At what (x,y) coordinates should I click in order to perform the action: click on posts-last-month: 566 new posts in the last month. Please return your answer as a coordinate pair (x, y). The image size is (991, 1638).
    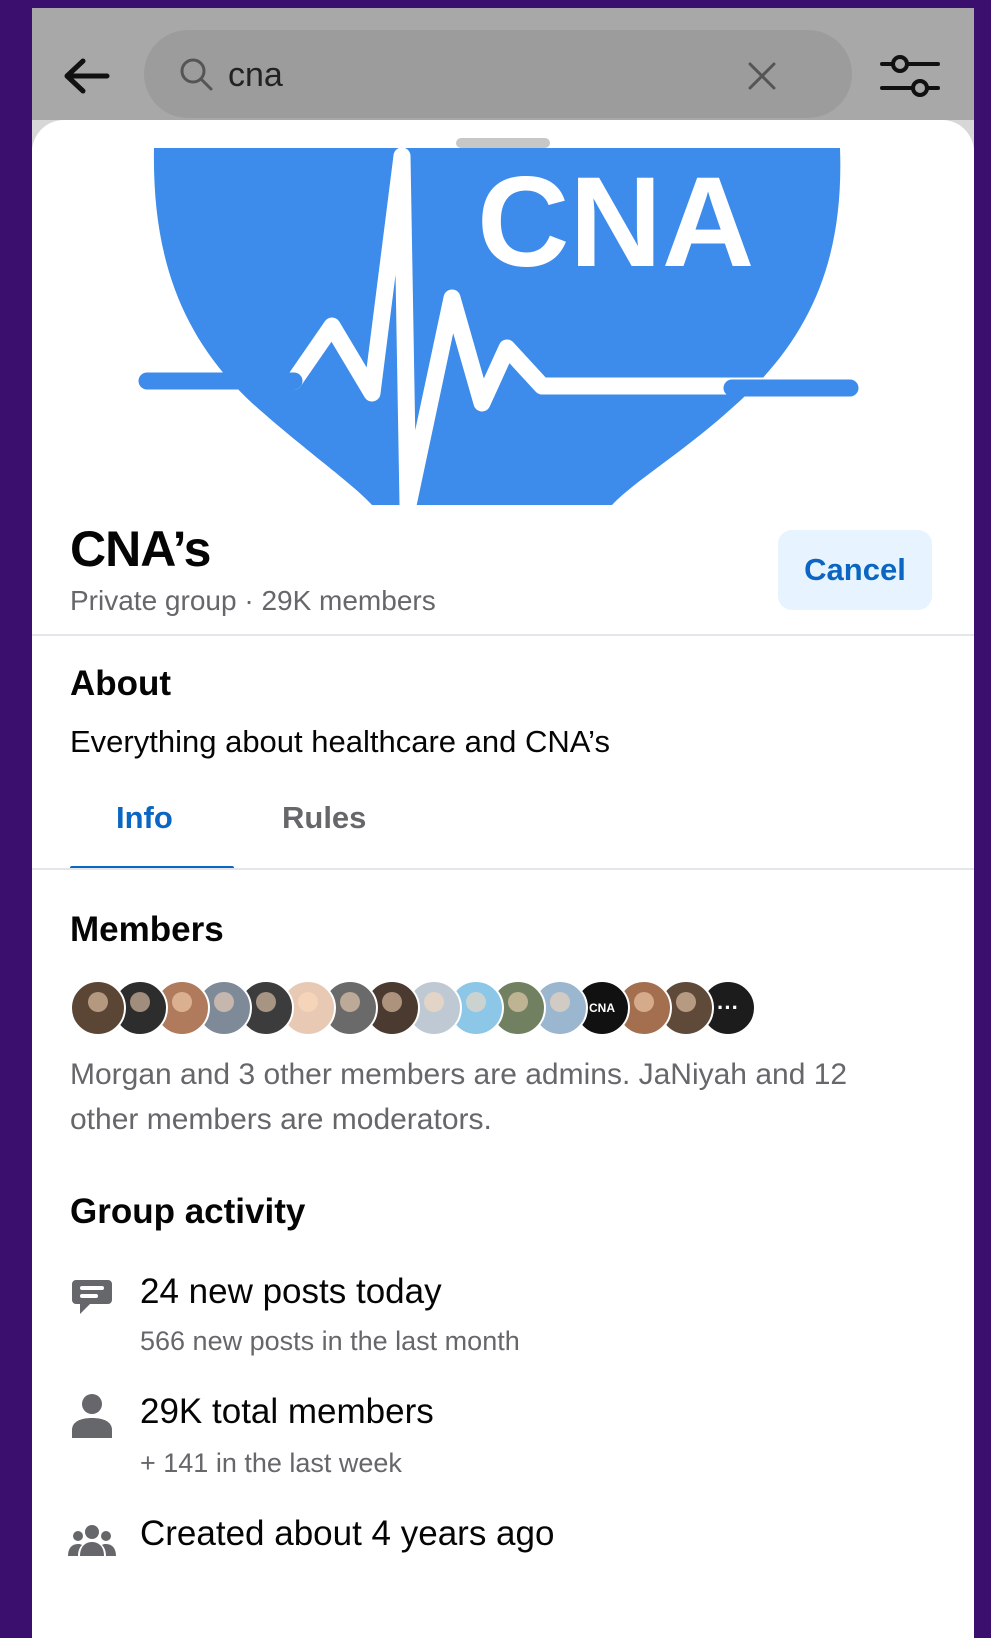
    Looking at the image, I should click on (330, 1341).